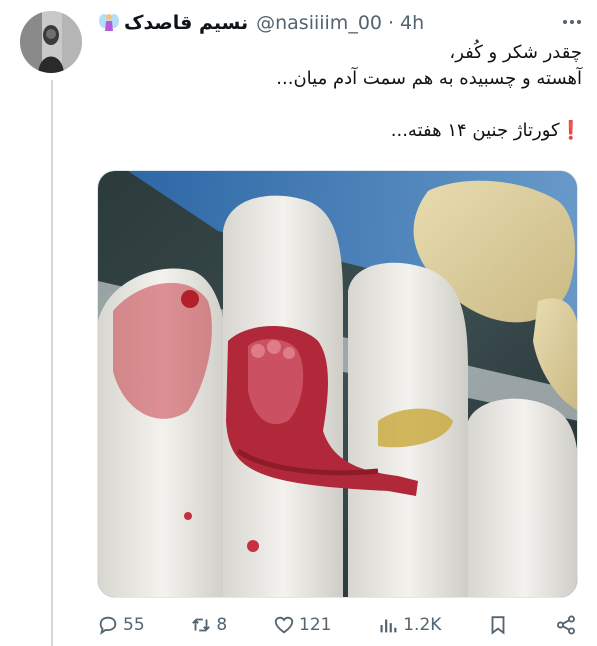 Image resolution: width=597 pixels, height=646 pixels. What do you see at coordinates (108, 626) in the screenshot?
I see `reply-icon` at bounding box center [108, 626].